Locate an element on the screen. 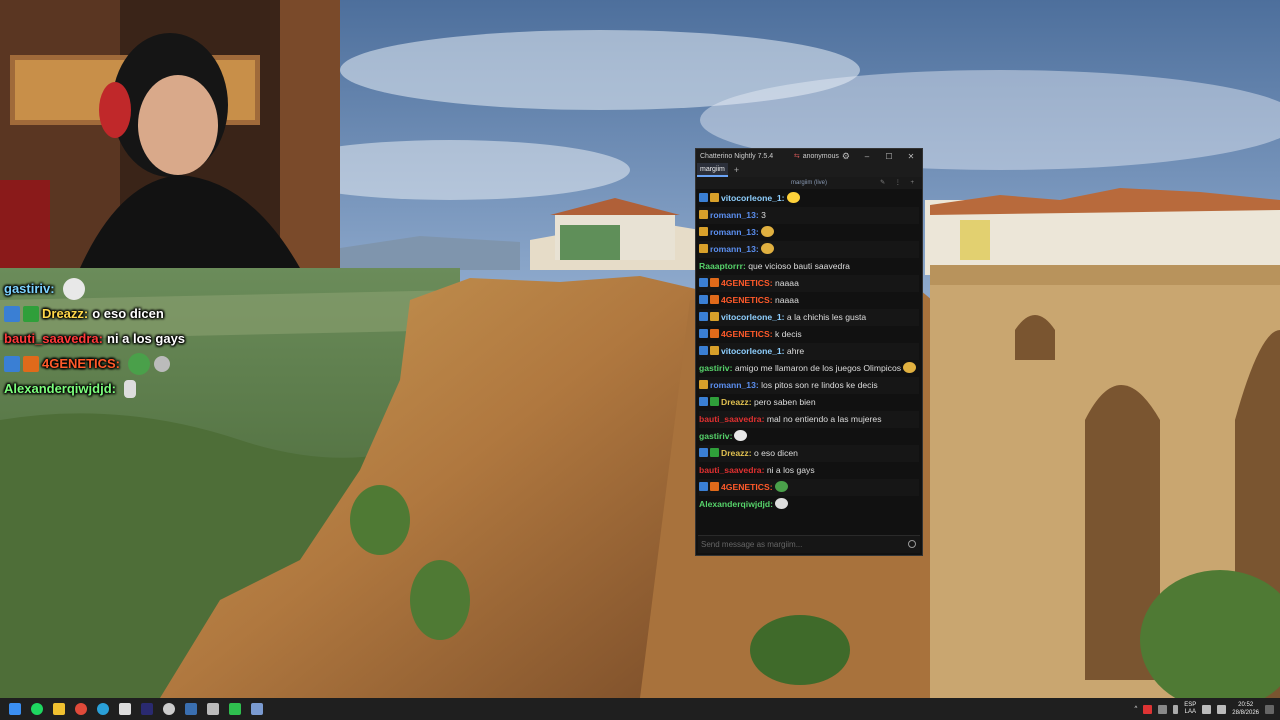 This screenshot has height=720, width=1280. terminal-icon is located at coordinates (235, 709).